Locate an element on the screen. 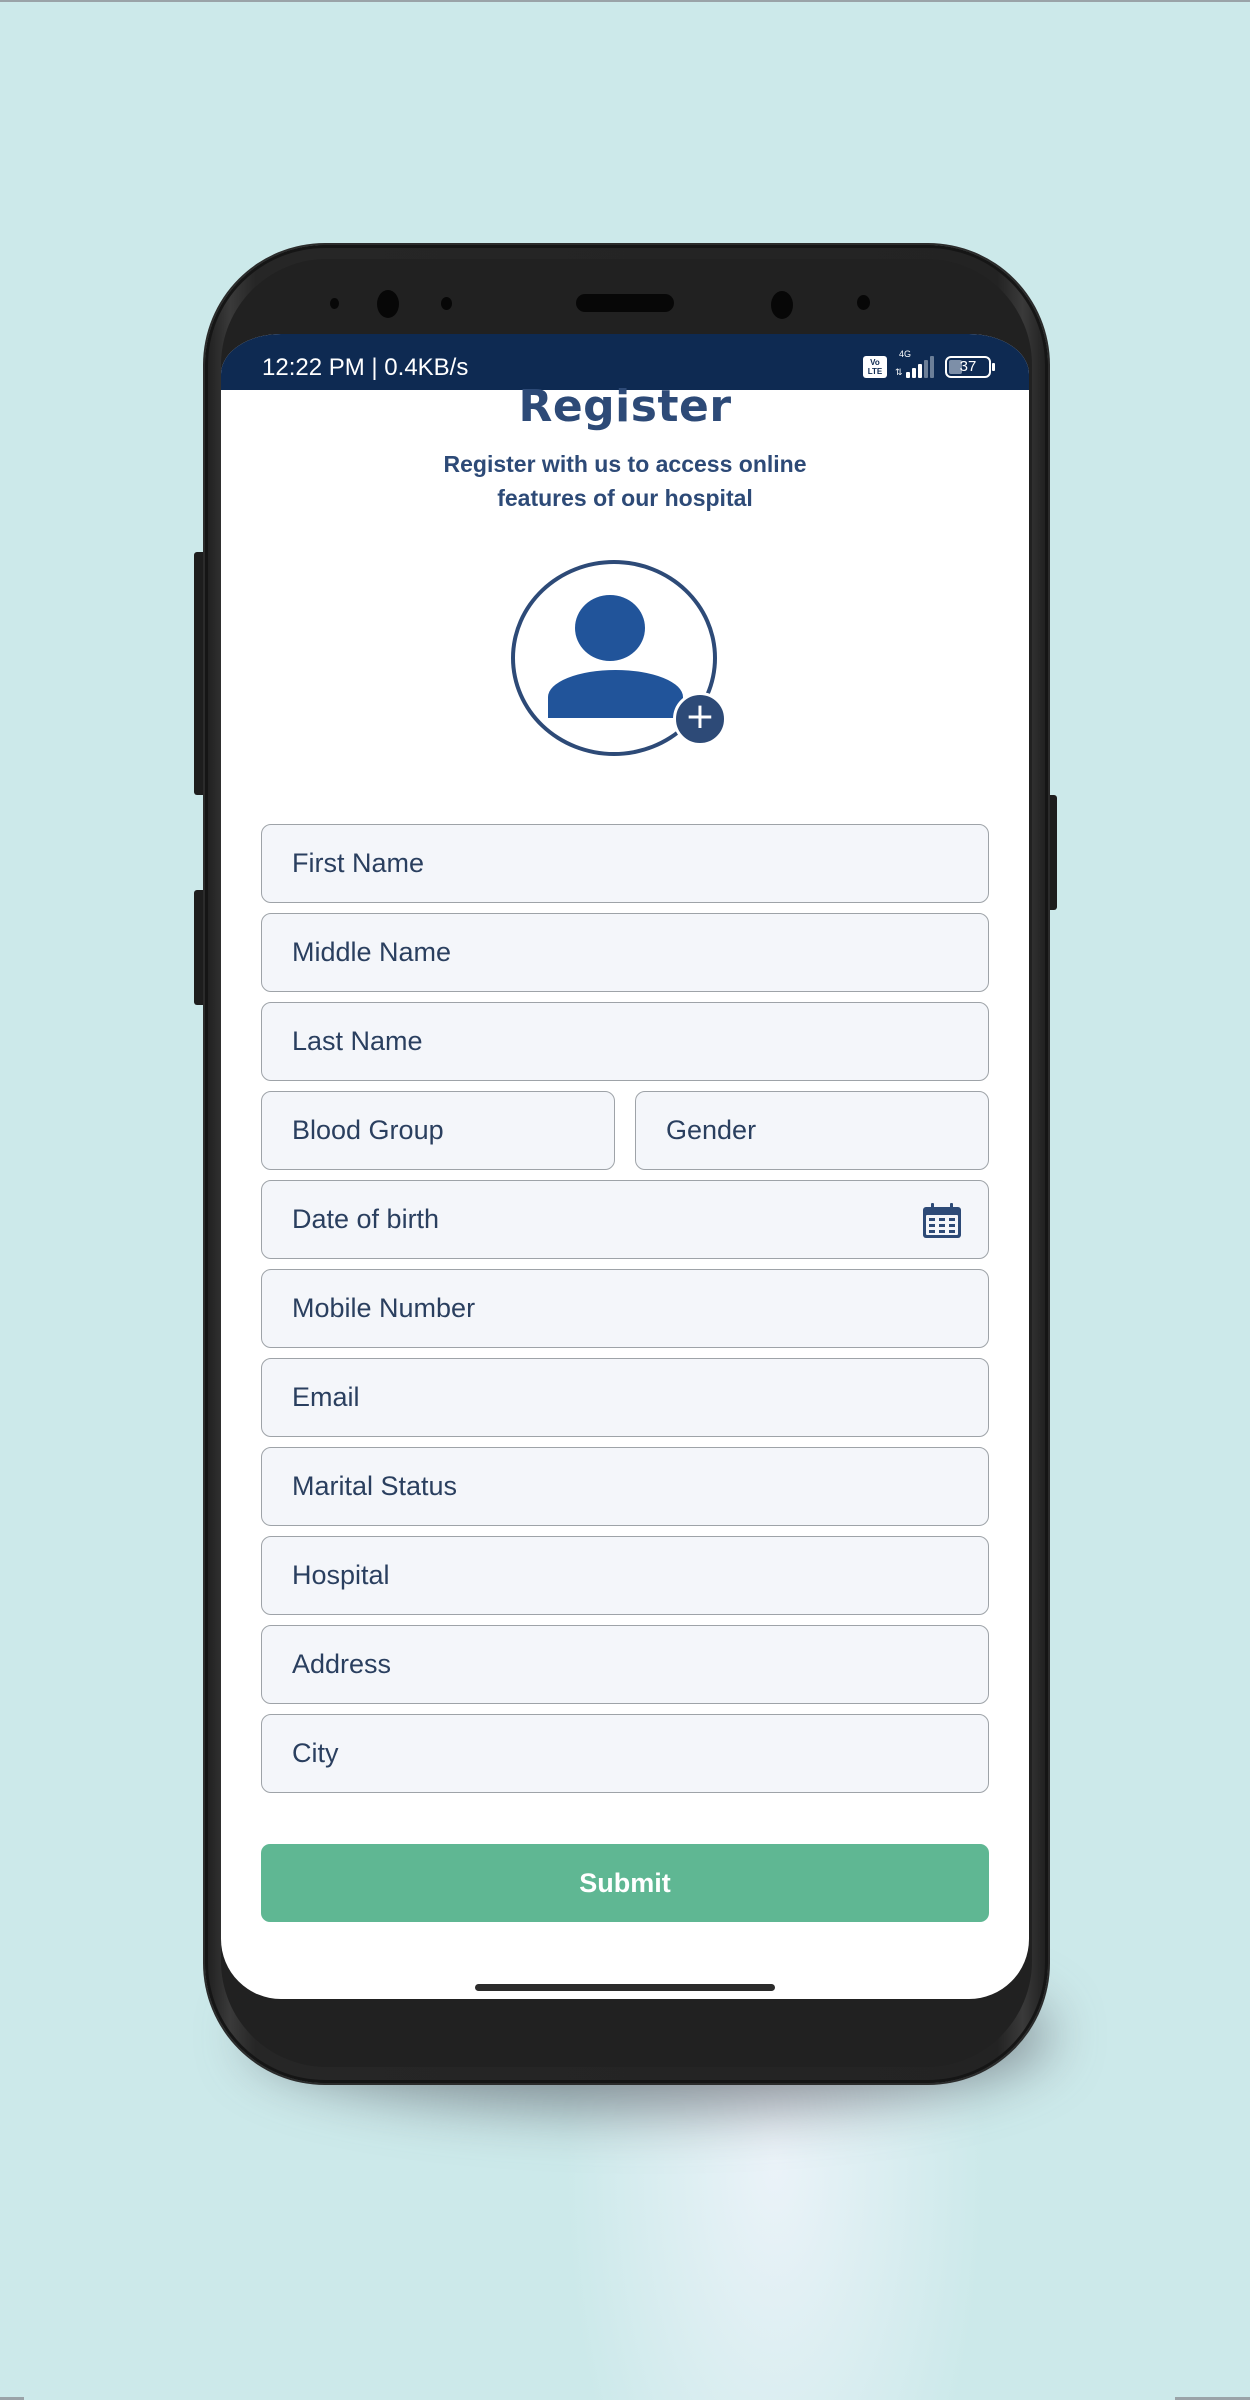  status-time: 12:22 PM | 0.4KB/s is located at coordinates (365, 367).